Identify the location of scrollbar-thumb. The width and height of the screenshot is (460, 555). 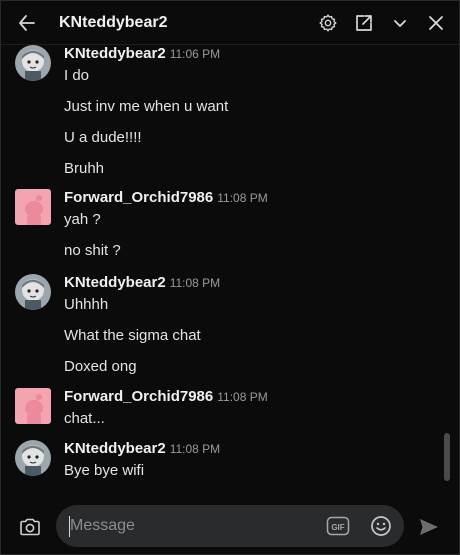
(447, 457).